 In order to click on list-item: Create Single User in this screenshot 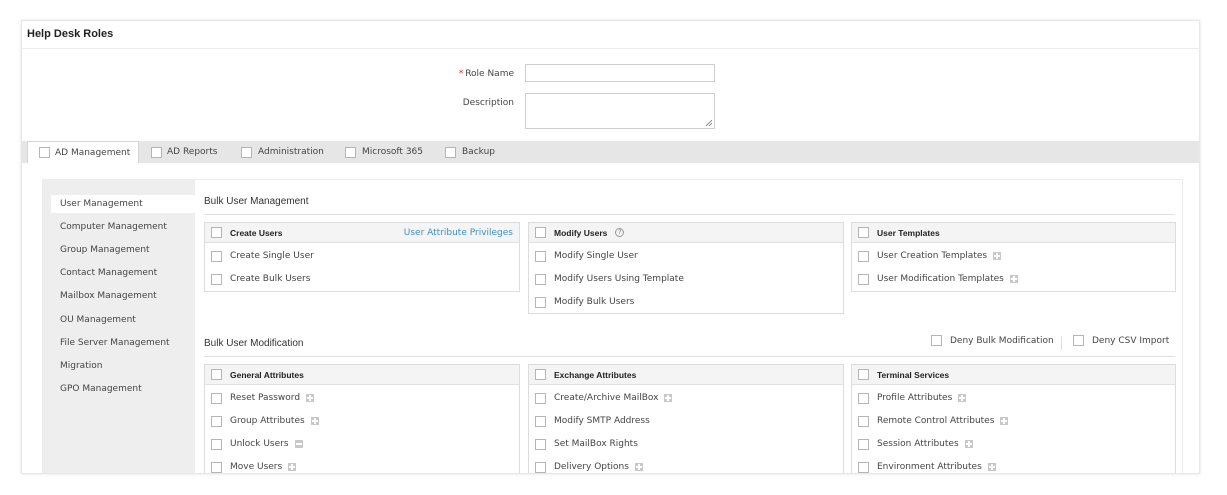, I will do `click(362, 256)`.